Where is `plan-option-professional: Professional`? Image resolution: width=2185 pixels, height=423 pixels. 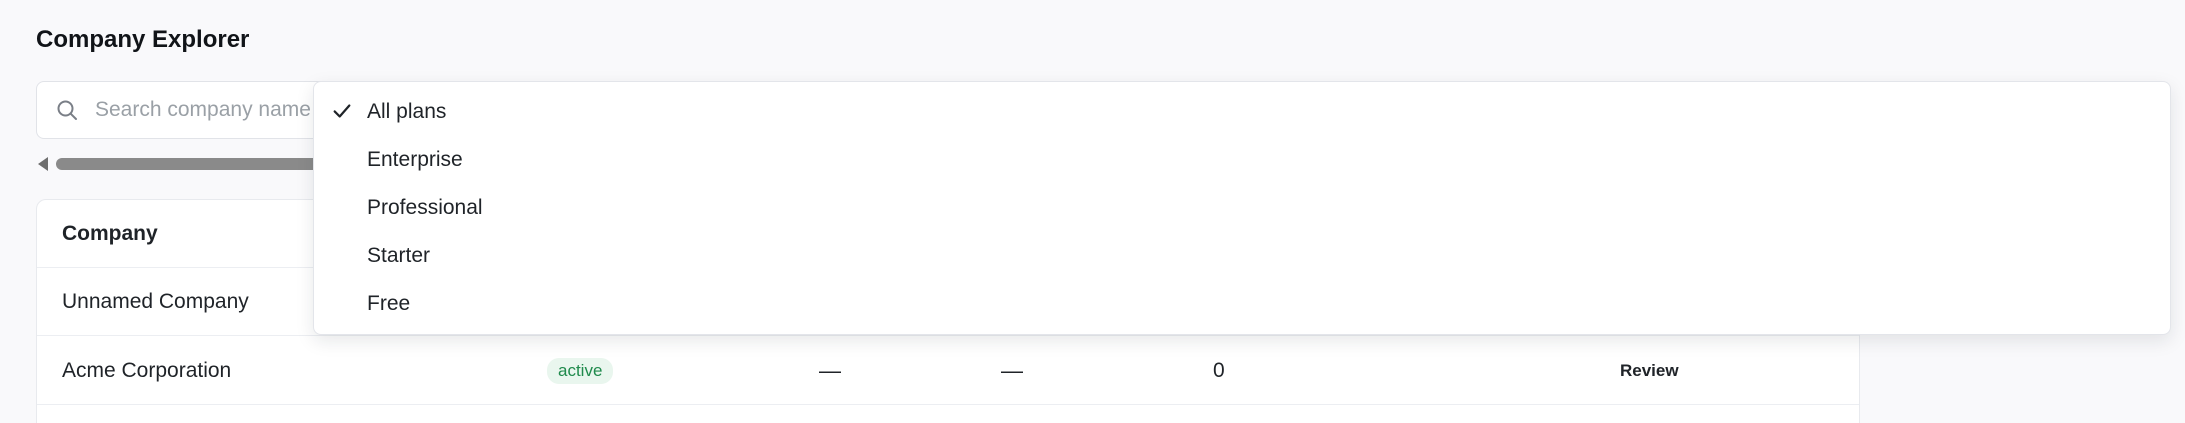 plan-option-professional: Professional is located at coordinates (1242, 208).